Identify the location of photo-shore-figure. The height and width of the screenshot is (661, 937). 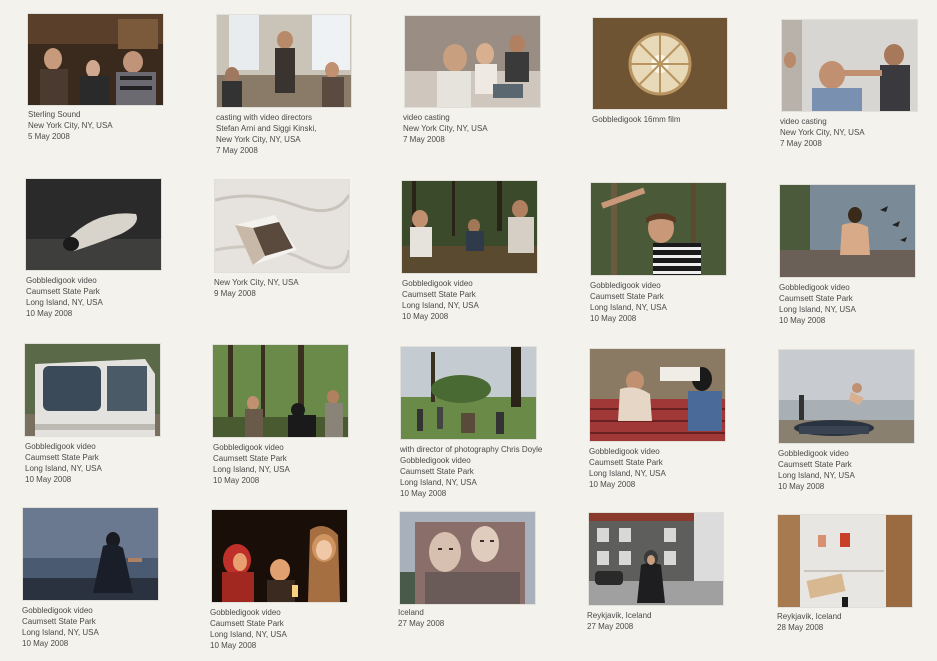
(847, 231).